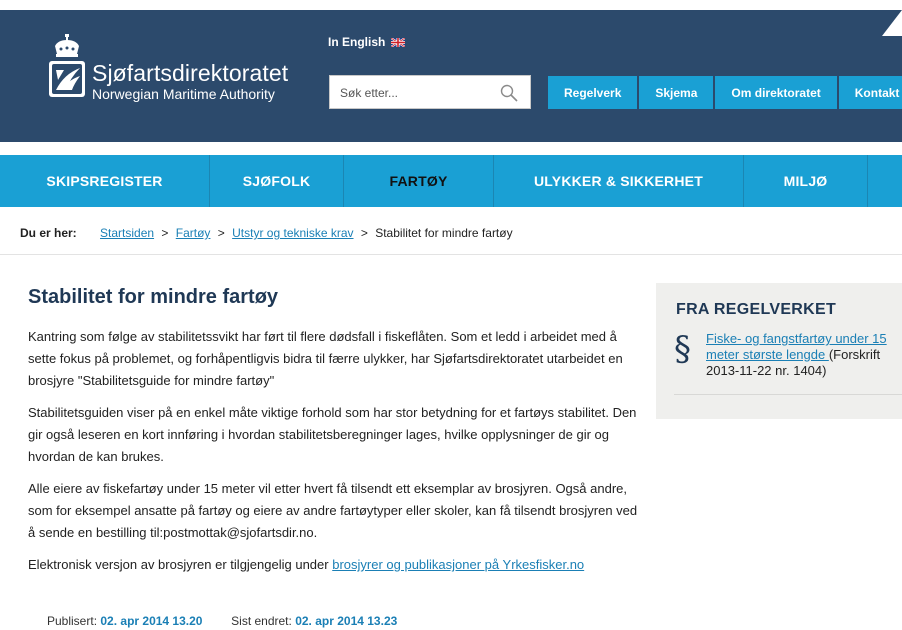  I want to click on nav-item-ulykker-sikkerhet: ULYKKER & SIKKERHET, so click(619, 181).